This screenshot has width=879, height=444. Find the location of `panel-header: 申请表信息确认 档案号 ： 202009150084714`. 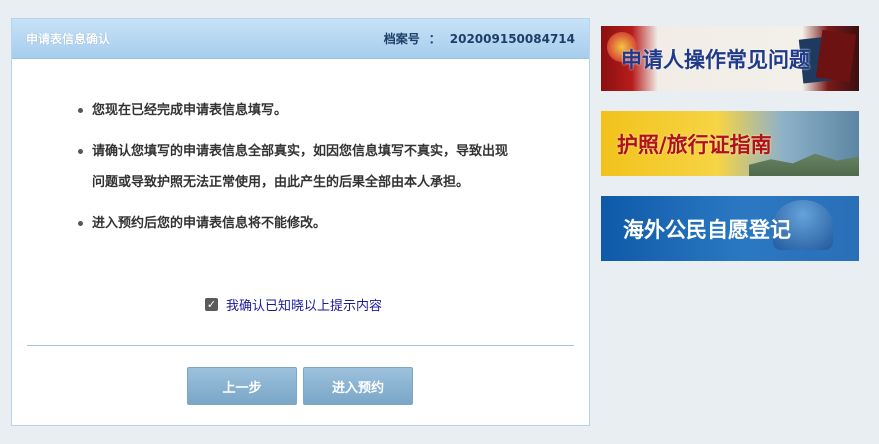

panel-header: 申请表信息确认 档案号 ： 202009150084714 is located at coordinates (300, 39).